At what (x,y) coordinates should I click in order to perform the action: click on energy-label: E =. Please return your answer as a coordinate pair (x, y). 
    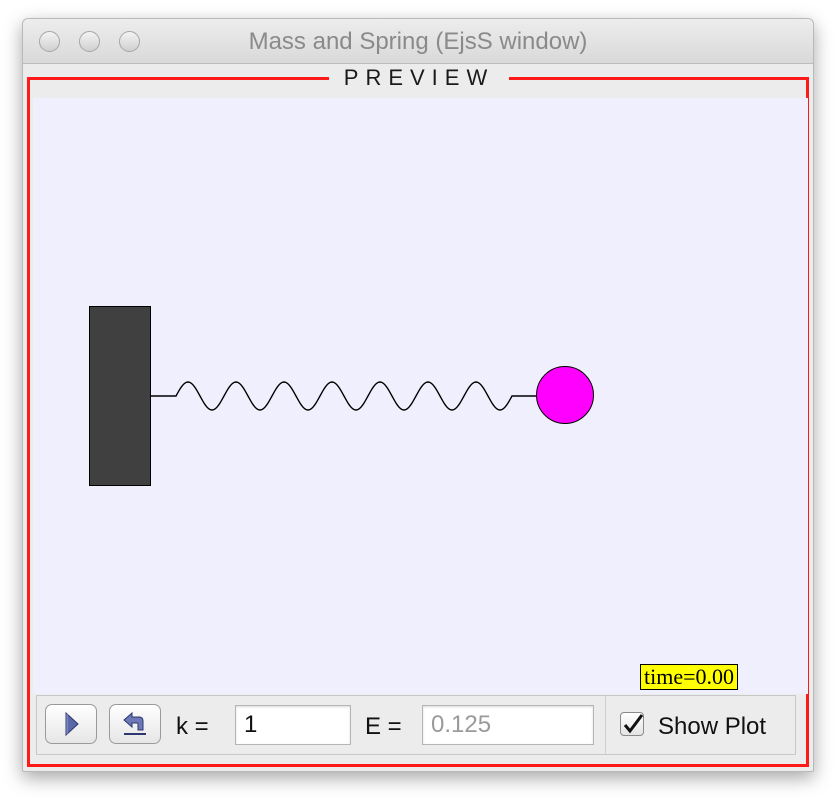
    Looking at the image, I should click on (383, 726).